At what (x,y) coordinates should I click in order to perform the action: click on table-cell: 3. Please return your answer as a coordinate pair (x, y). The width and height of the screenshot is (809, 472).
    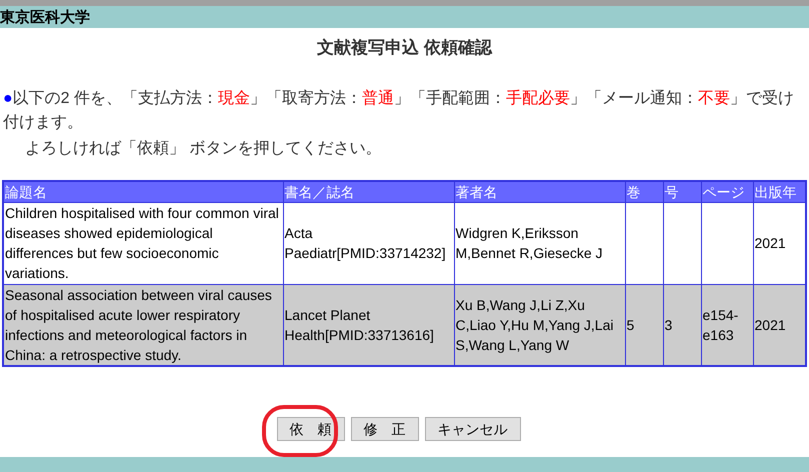
    Looking at the image, I should click on (682, 325).